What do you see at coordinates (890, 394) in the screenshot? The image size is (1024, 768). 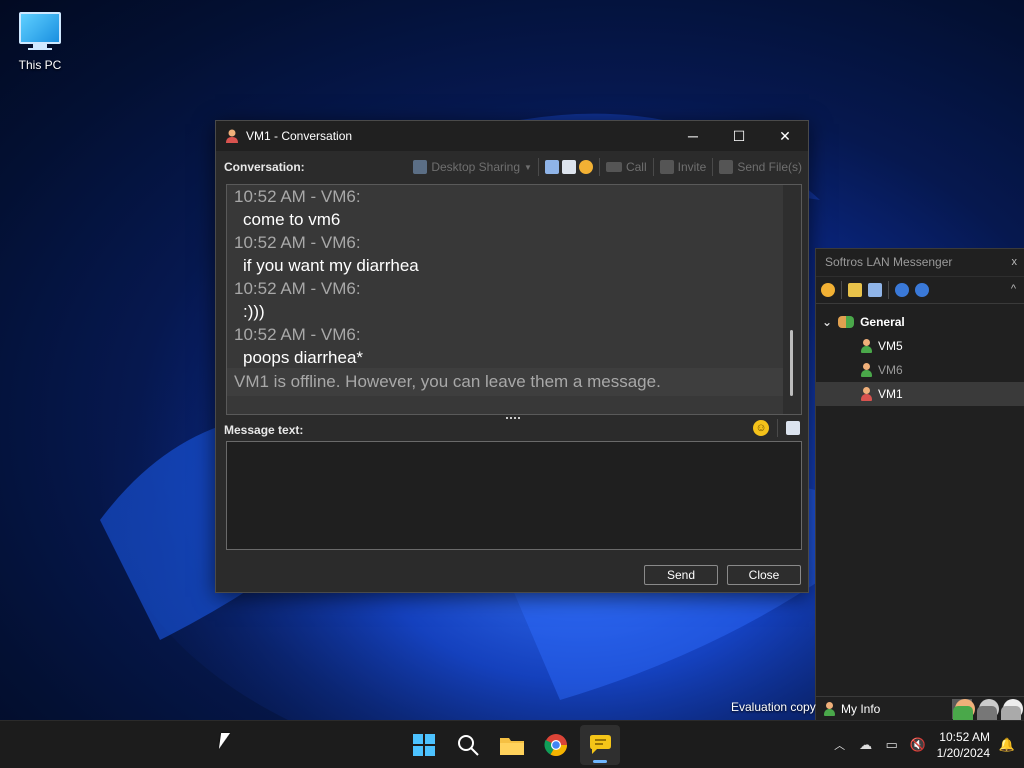 I see `contact-name: VM1` at bounding box center [890, 394].